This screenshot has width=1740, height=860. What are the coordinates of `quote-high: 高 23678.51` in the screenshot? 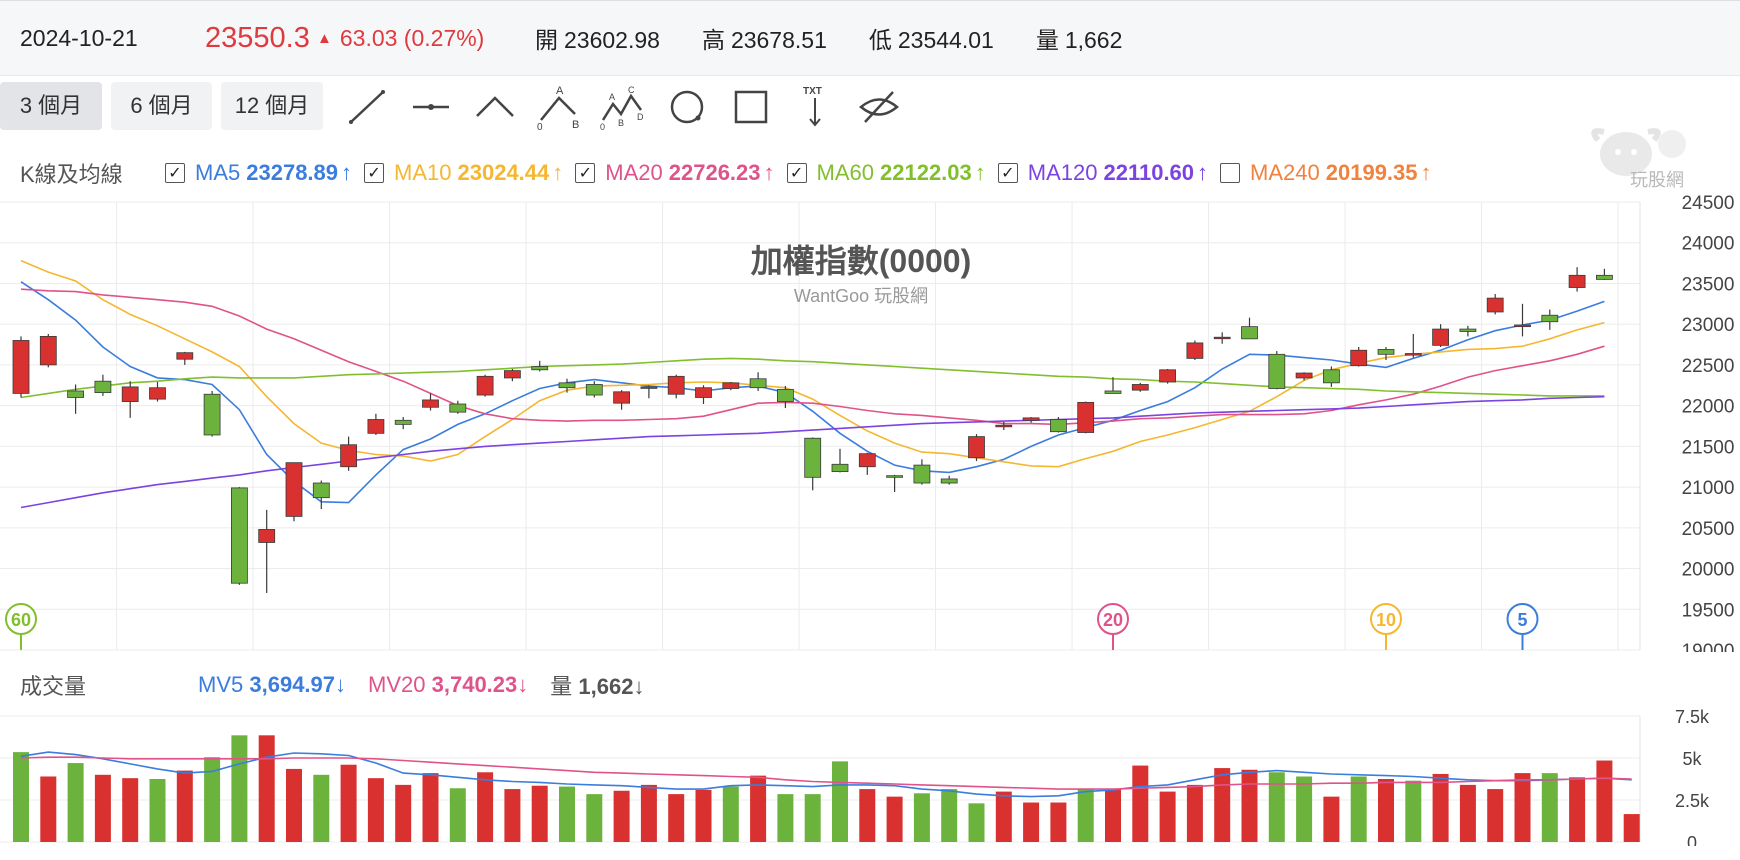 It's located at (764, 38).